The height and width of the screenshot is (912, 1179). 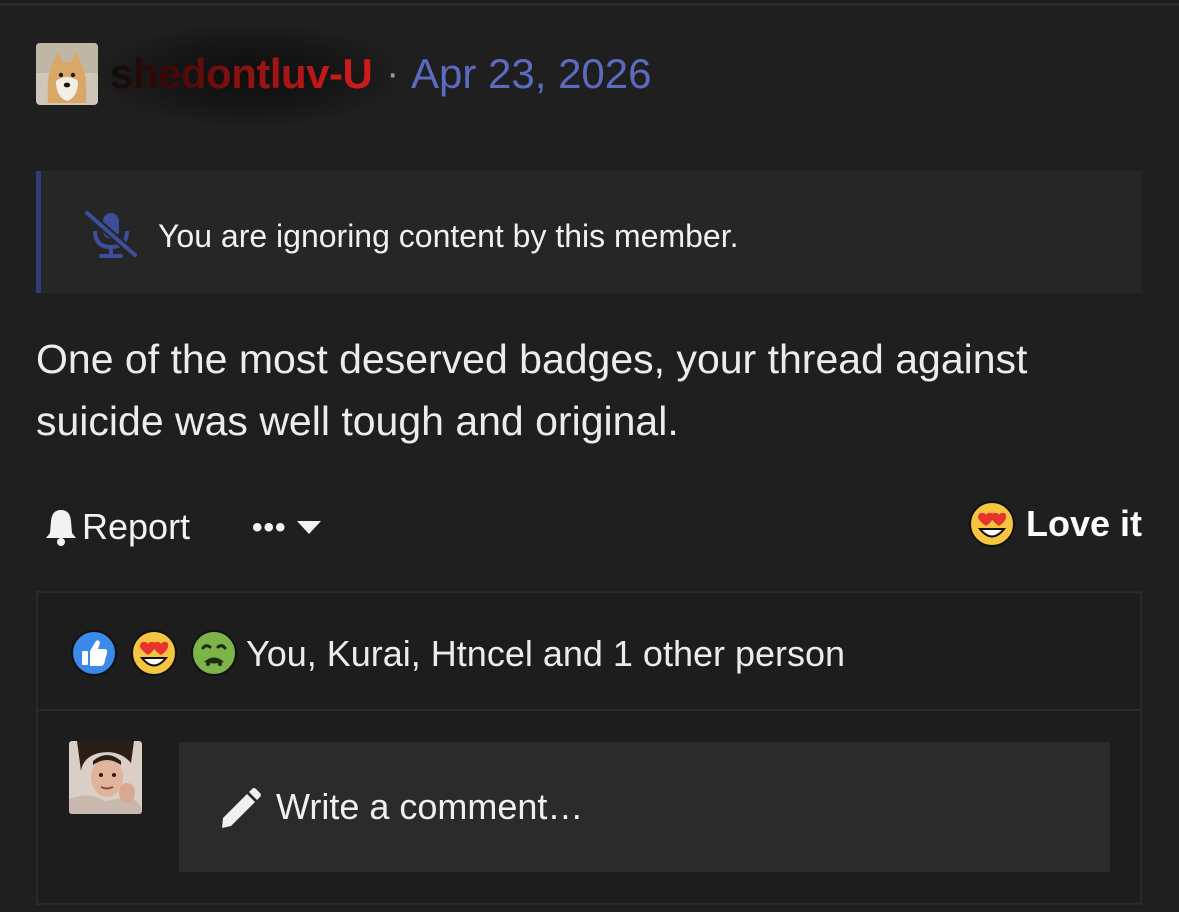 What do you see at coordinates (308, 527) in the screenshot?
I see `chevron-down-icon` at bounding box center [308, 527].